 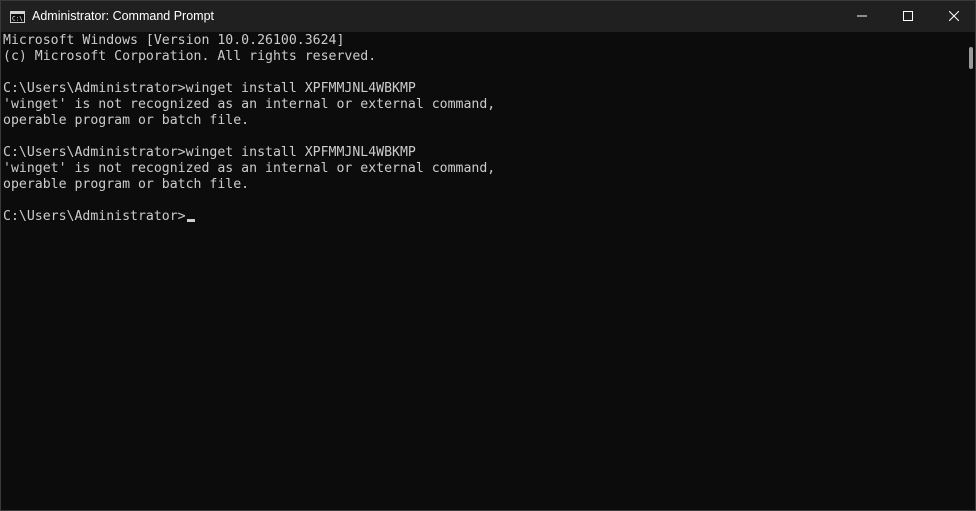 I want to click on minimize-icon, so click(x=862, y=17).